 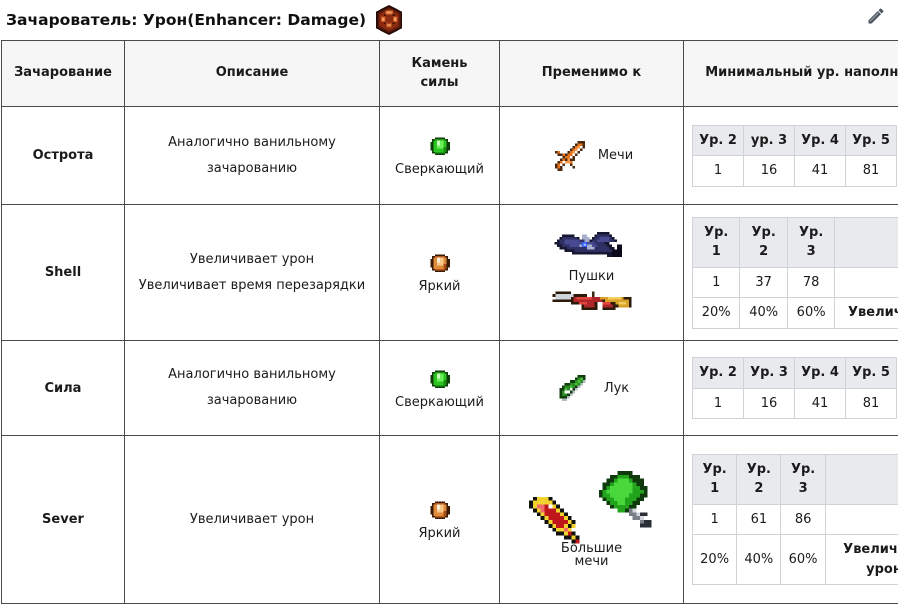 I want to click on level-note-line: урона, so click(x=882, y=569).